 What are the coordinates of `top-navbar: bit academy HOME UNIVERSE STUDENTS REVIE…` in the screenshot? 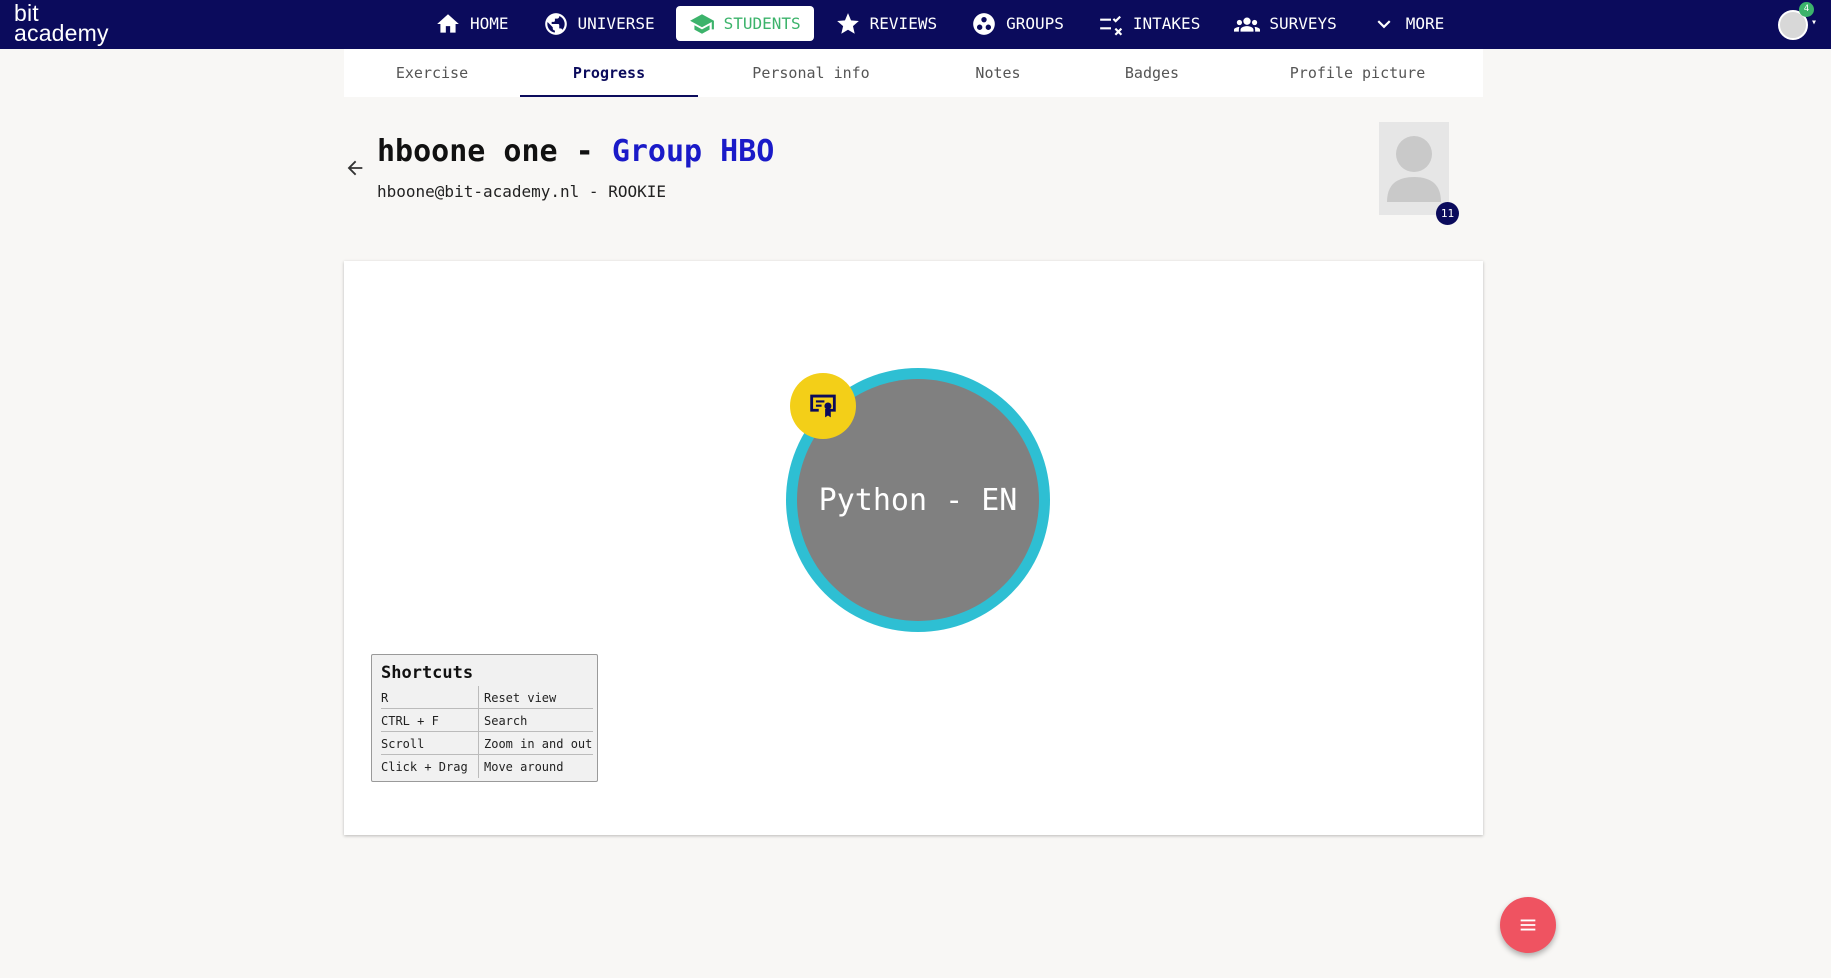 It's located at (915, 24).